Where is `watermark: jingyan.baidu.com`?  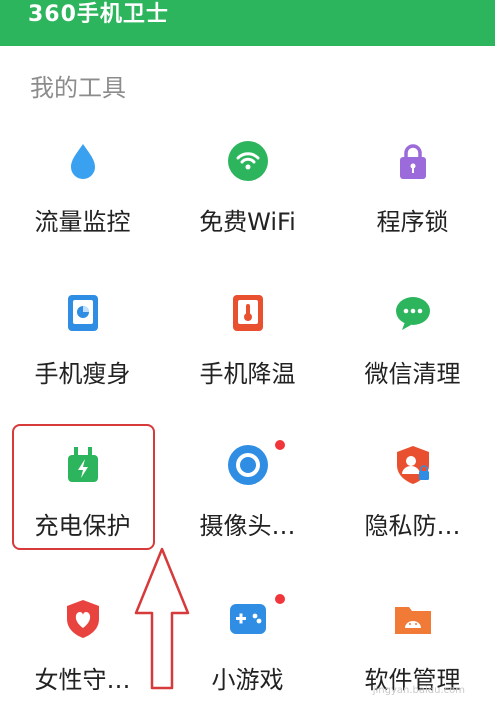 watermark: jingyan.baidu.com is located at coordinates (418, 690).